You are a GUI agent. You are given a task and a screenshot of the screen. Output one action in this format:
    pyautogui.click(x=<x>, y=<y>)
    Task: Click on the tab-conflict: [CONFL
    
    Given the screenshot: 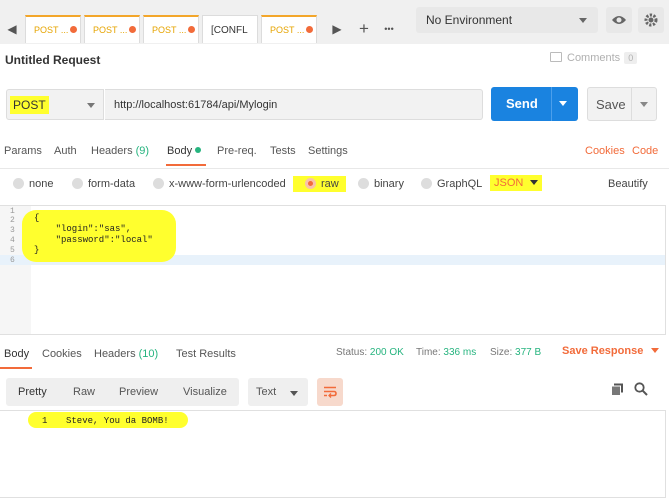 What is the action you would take?
    pyautogui.click(x=230, y=29)
    